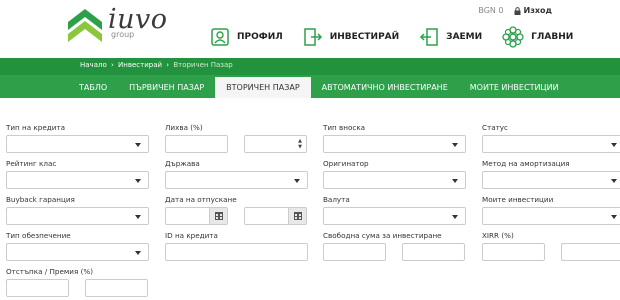 Image resolution: width=620 pixels, height=300 pixels. Describe the element at coordinates (552, 37) in the screenshot. I see `nav-main-label: ГЛАВНИ` at that location.